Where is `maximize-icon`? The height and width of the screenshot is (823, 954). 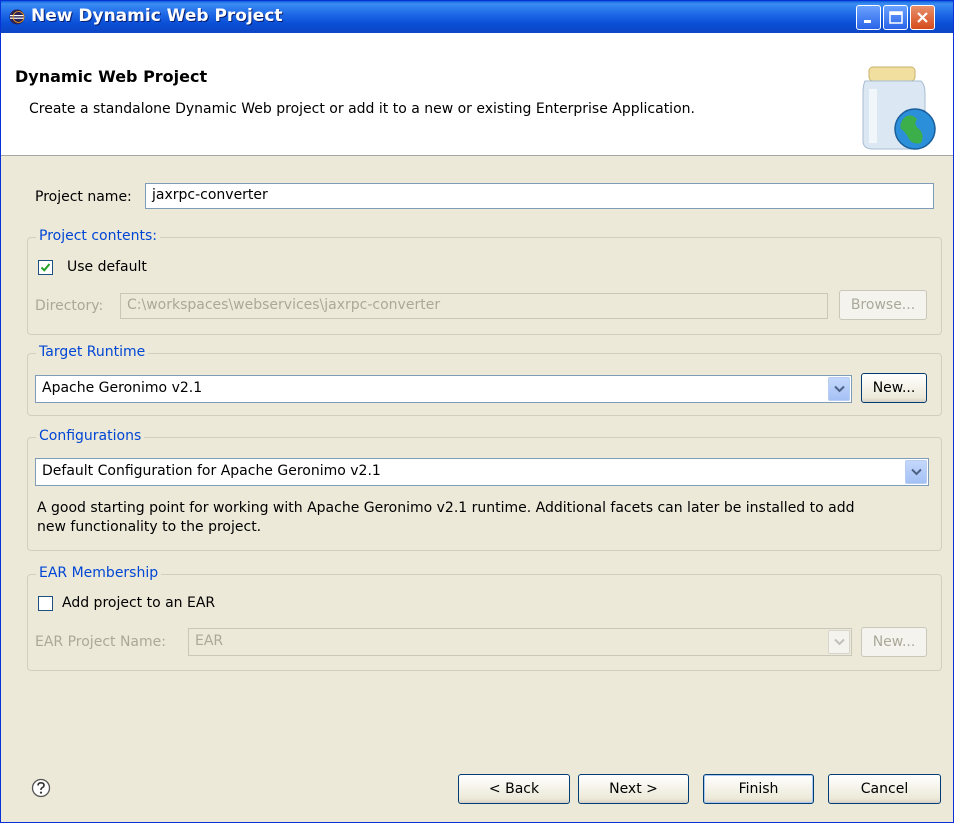
maximize-icon is located at coordinates (896, 17).